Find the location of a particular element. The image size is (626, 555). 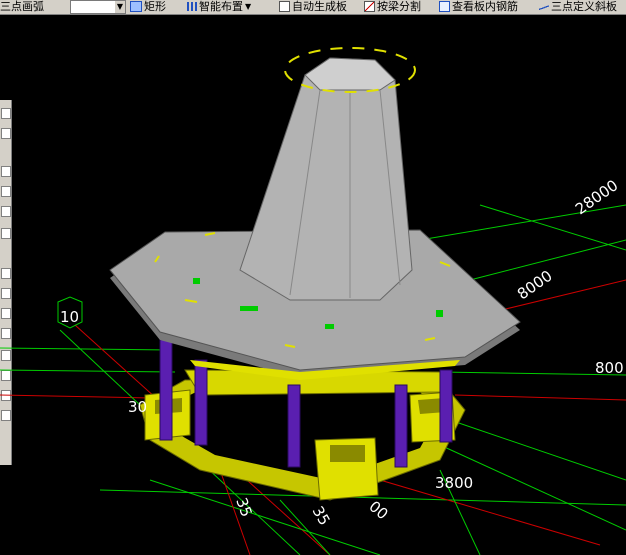

split-by-beam-button: 按梁分割 is located at coordinates (392, 6).